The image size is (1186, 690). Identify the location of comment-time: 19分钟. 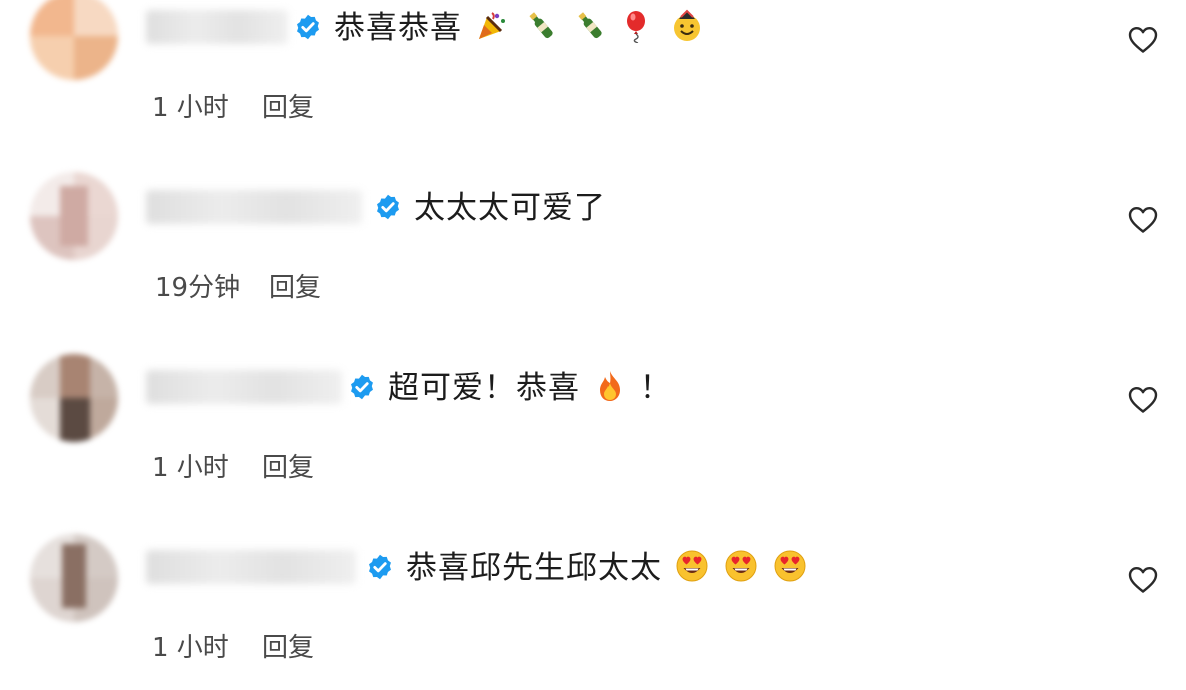
(198, 288).